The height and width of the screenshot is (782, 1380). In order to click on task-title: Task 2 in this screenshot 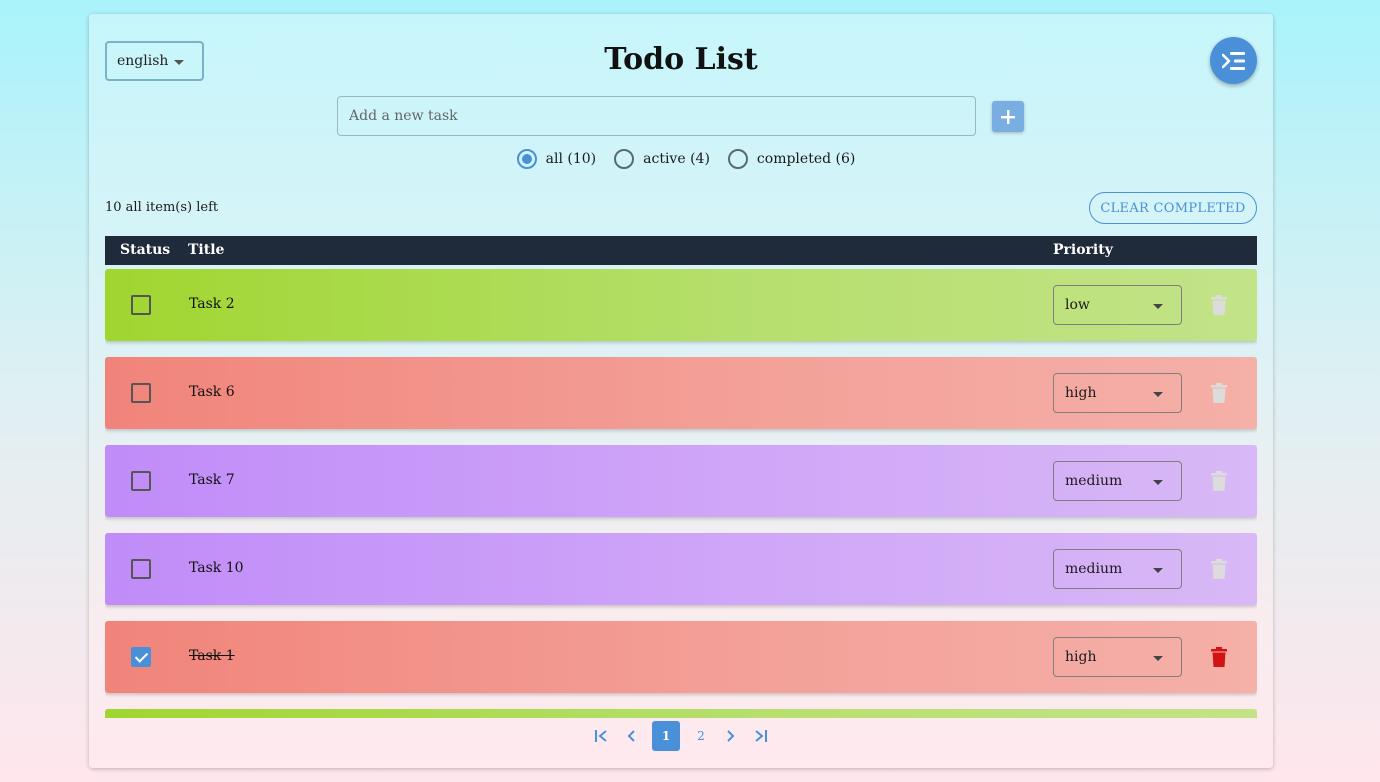, I will do `click(212, 304)`.